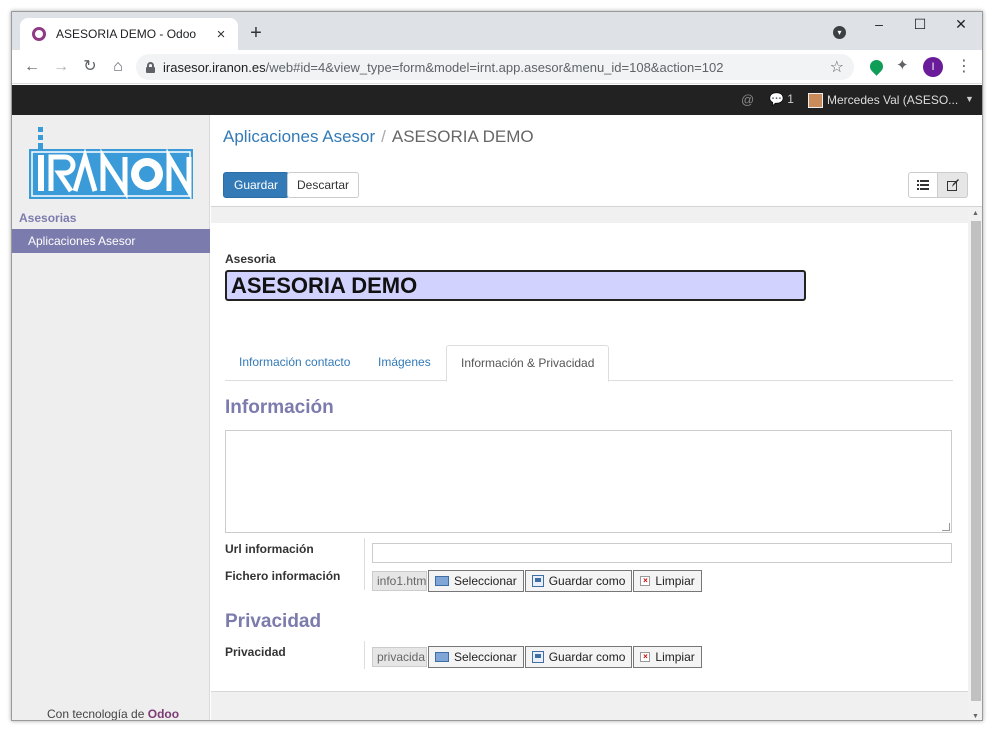  I want to click on bookmark-star-icon: ☆, so click(837, 67).